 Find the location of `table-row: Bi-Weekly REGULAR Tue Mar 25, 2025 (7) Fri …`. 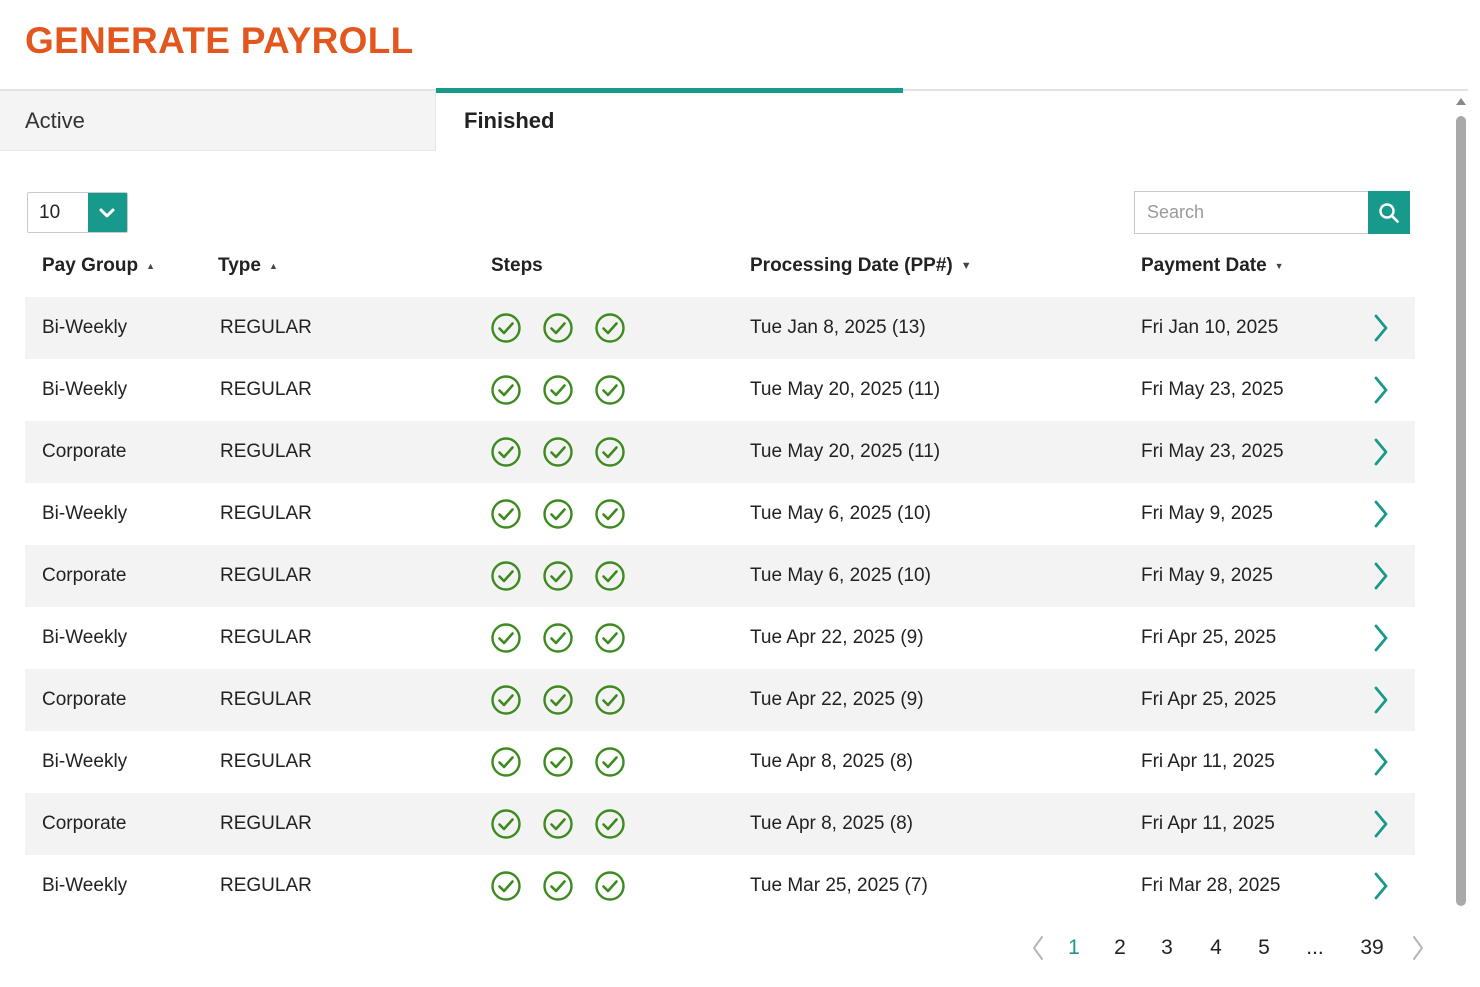

table-row: Bi-Weekly REGULAR Tue Mar 25, 2025 (7) Fri … is located at coordinates (720, 886).